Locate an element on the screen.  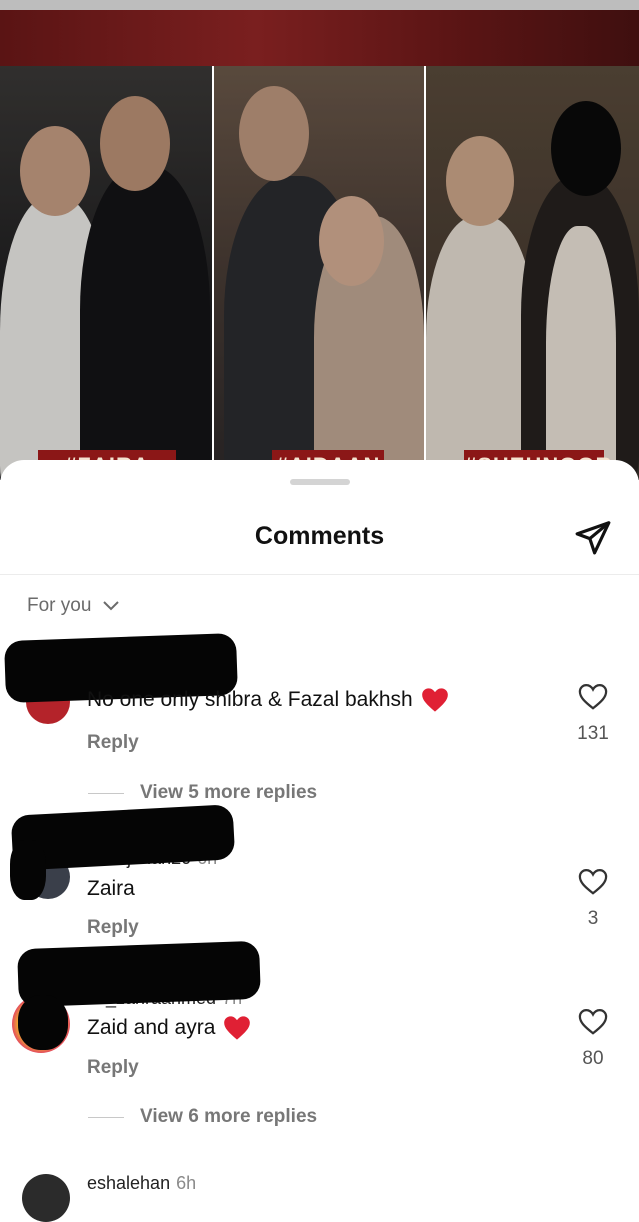
view-more-replies-label: View 5 more replies is located at coordinates (229, 792).